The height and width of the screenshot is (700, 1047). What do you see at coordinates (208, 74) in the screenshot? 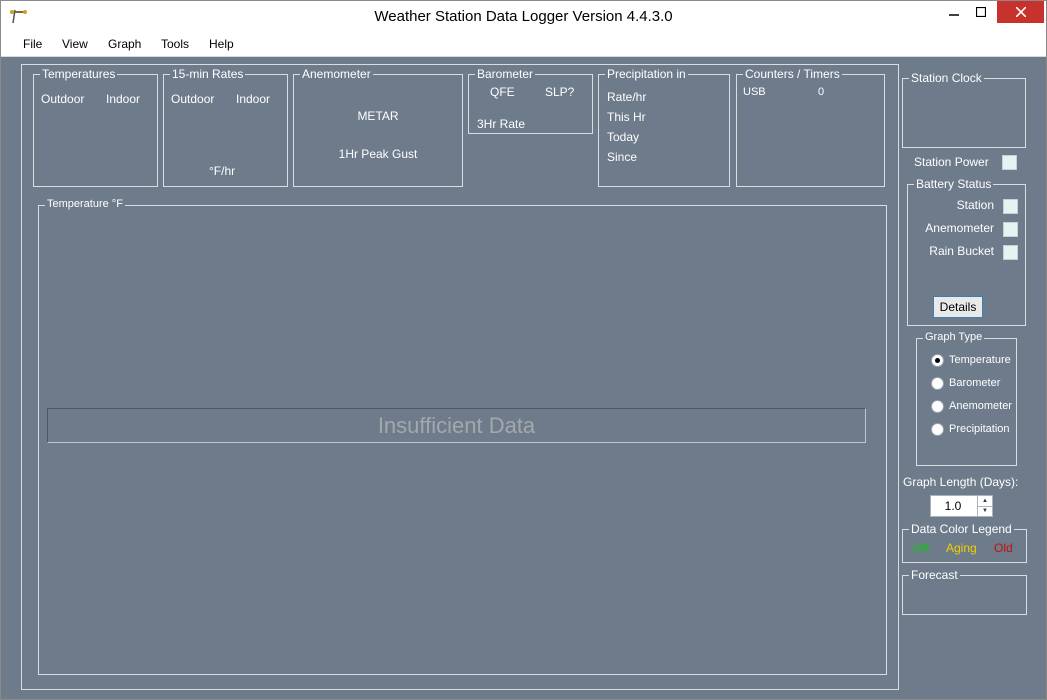
I see `rates-title: 15-min Rates` at bounding box center [208, 74].